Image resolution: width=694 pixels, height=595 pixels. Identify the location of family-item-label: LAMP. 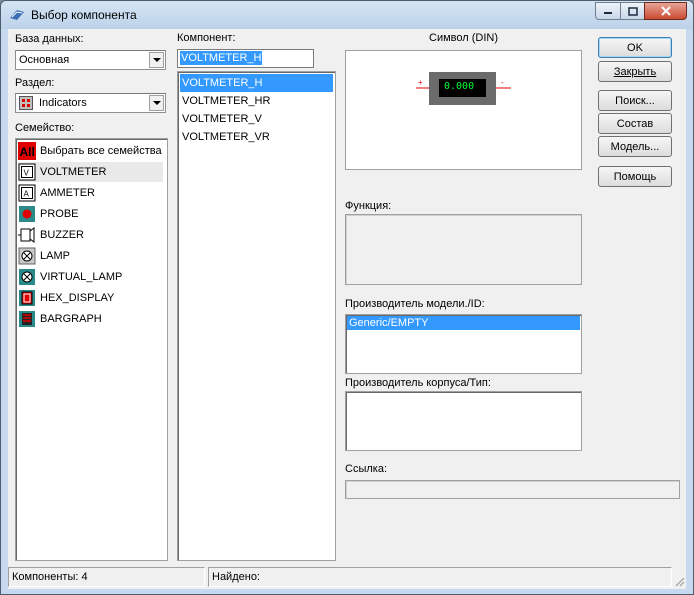
(55, 256).